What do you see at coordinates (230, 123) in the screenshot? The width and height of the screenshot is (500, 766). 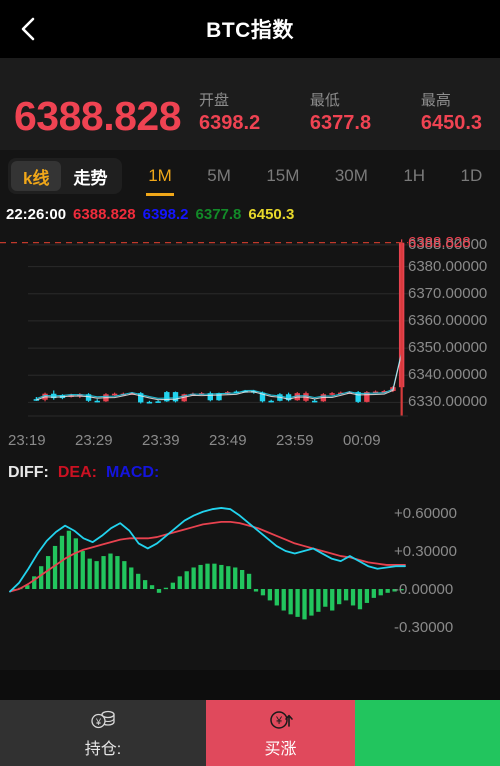 I see `open-value: 6398.2` at bounding box center [230, 123].